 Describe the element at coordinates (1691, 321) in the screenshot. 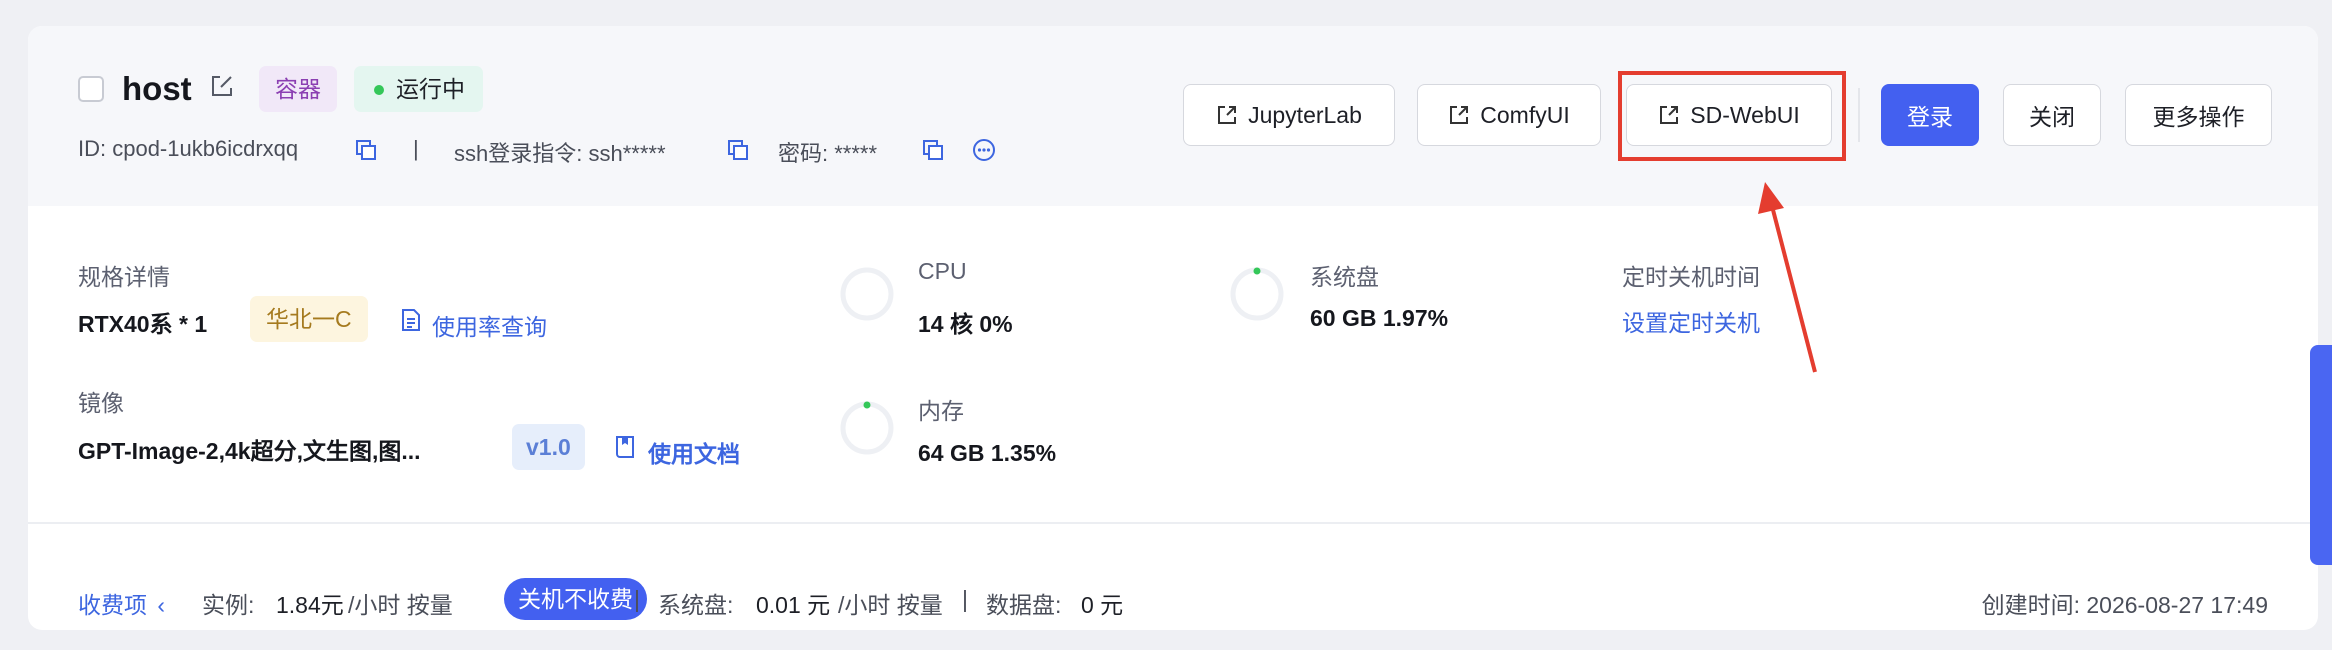

I see `set-shutdown-link: 设置定时关机` at that location.